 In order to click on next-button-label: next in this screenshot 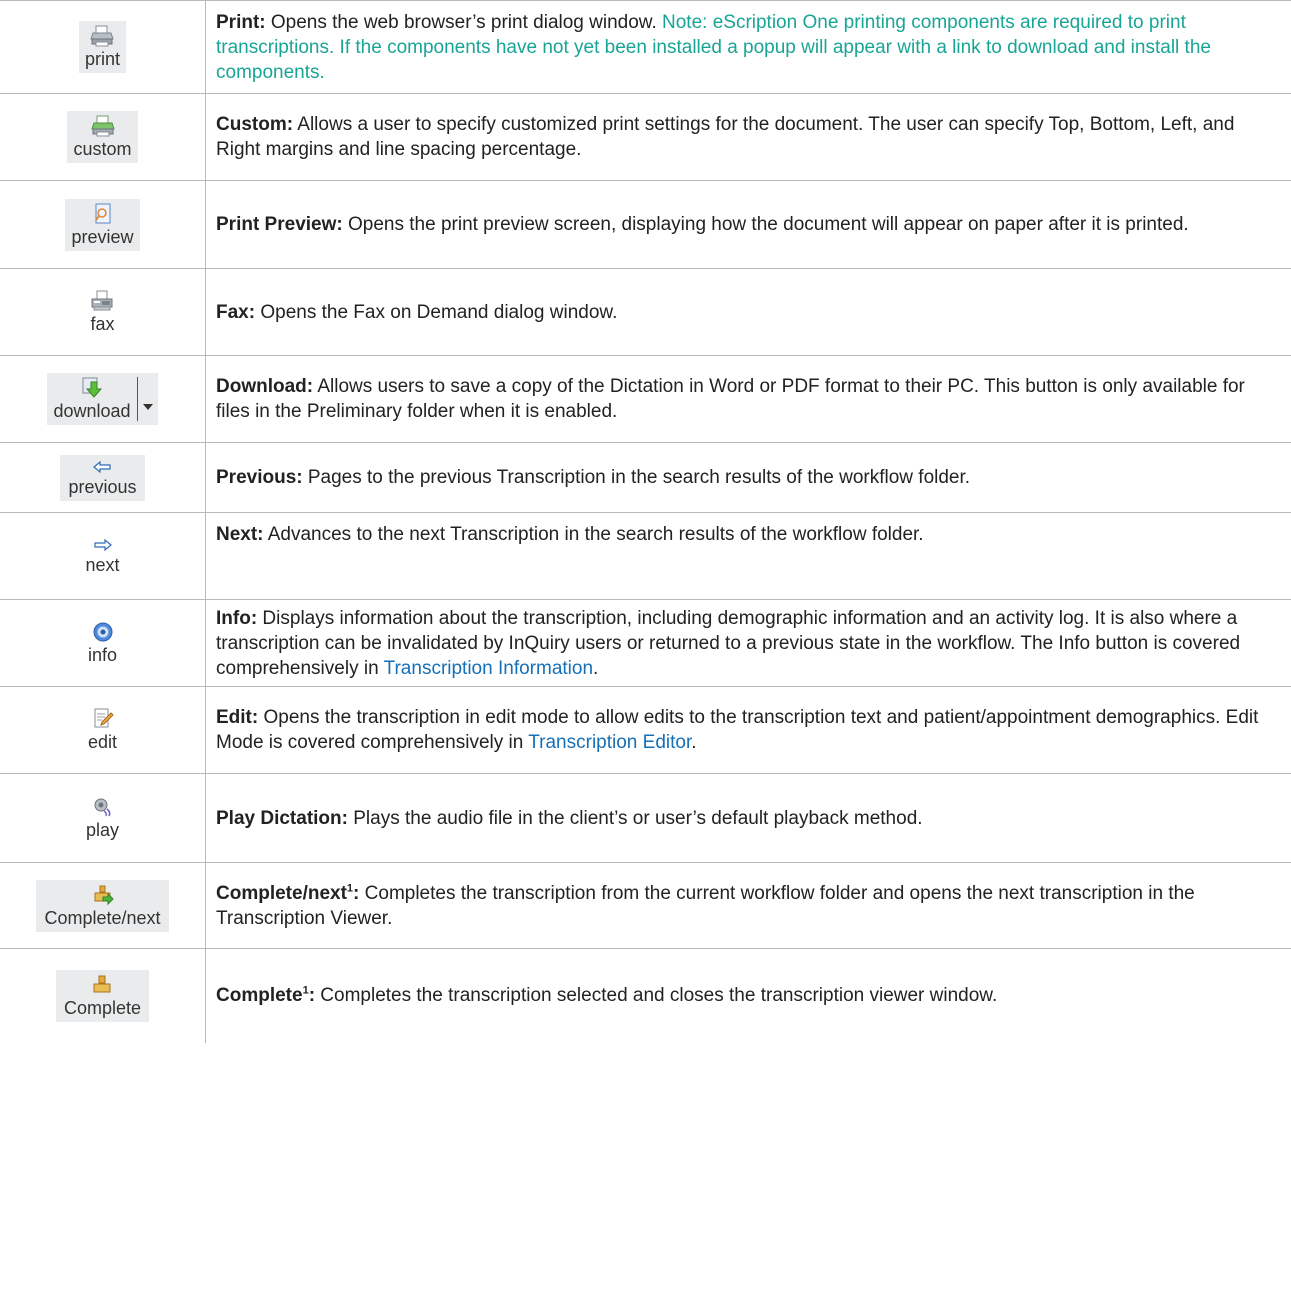, I will do `click(102, 565)`.